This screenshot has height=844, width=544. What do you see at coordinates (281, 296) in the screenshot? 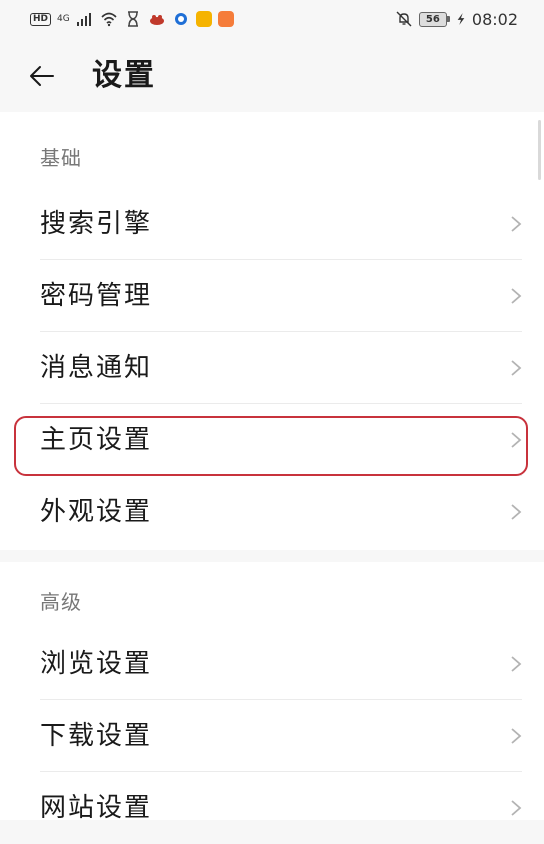
I see `settings-item-password-manager: 密码管理` at bounding box center [281, 296].